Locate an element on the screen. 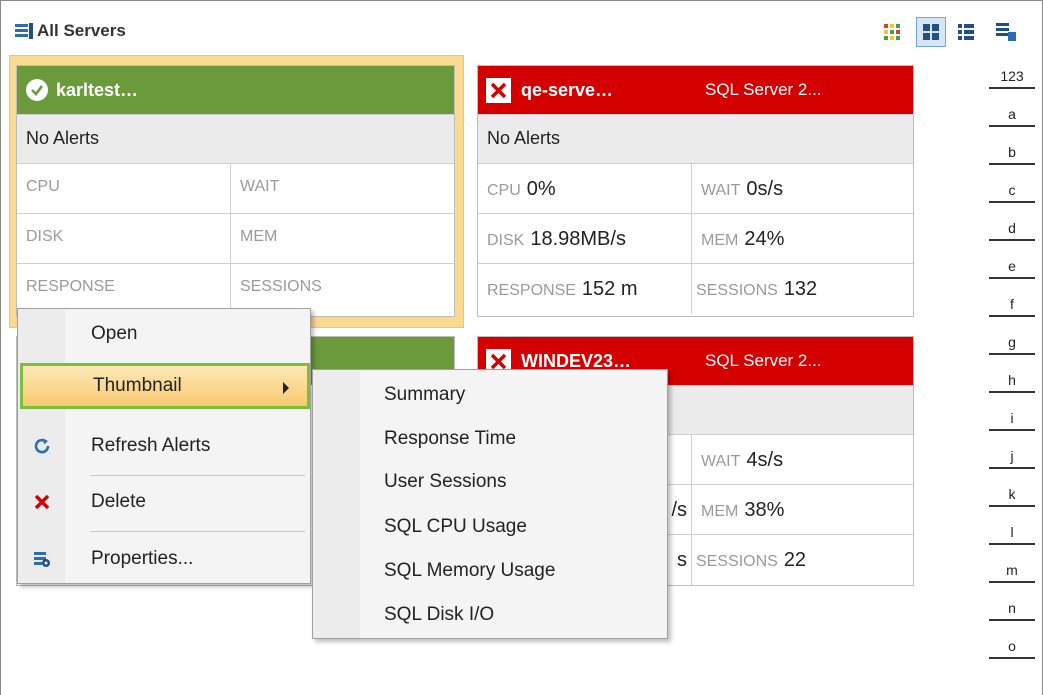  servers-icon is located at coordinates (24, 31).